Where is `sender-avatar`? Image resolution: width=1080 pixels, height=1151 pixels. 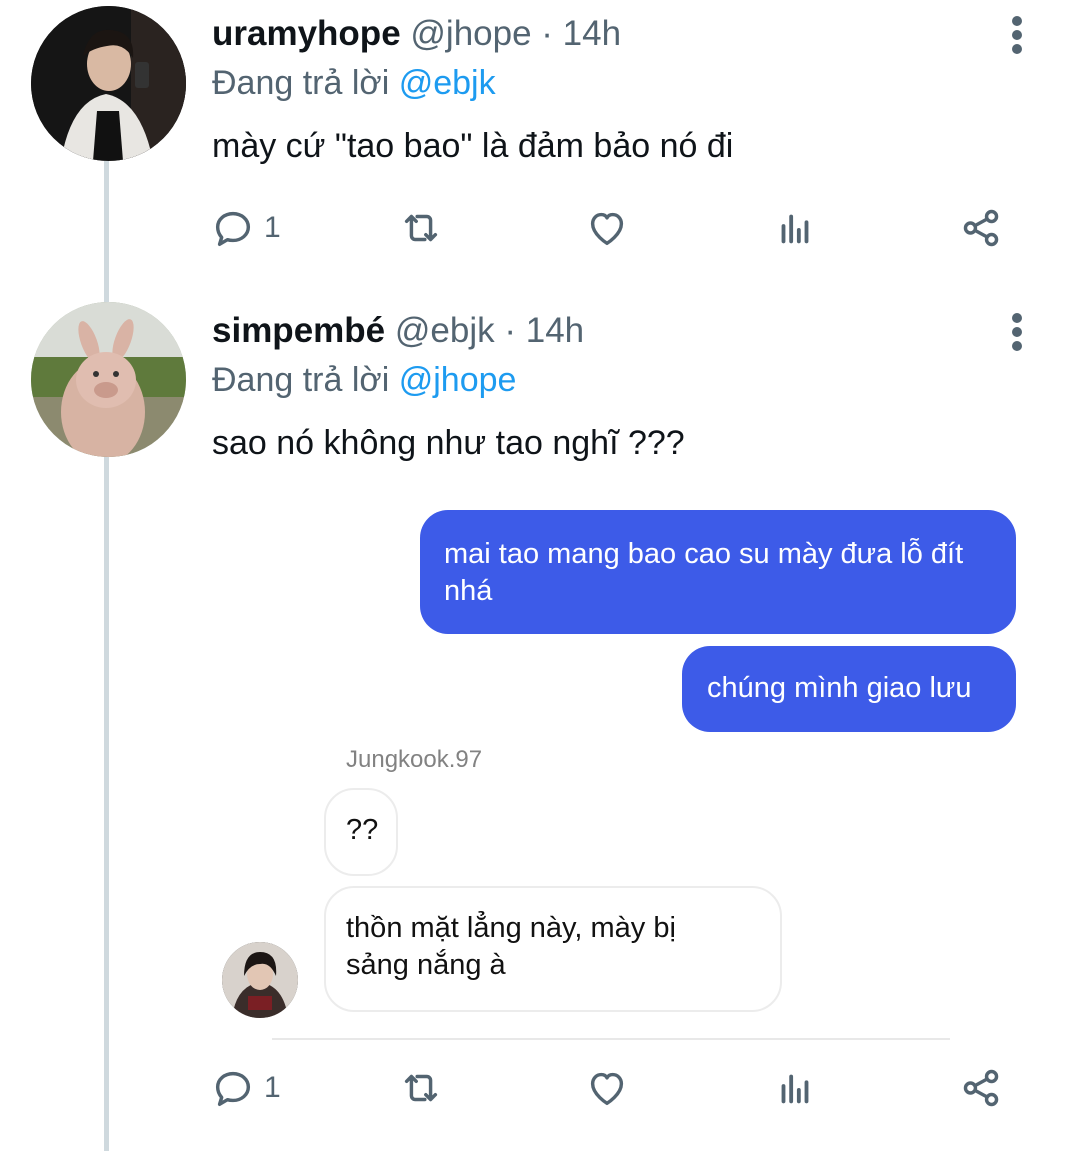
sender-avatar is located at coordinates (260, 980).